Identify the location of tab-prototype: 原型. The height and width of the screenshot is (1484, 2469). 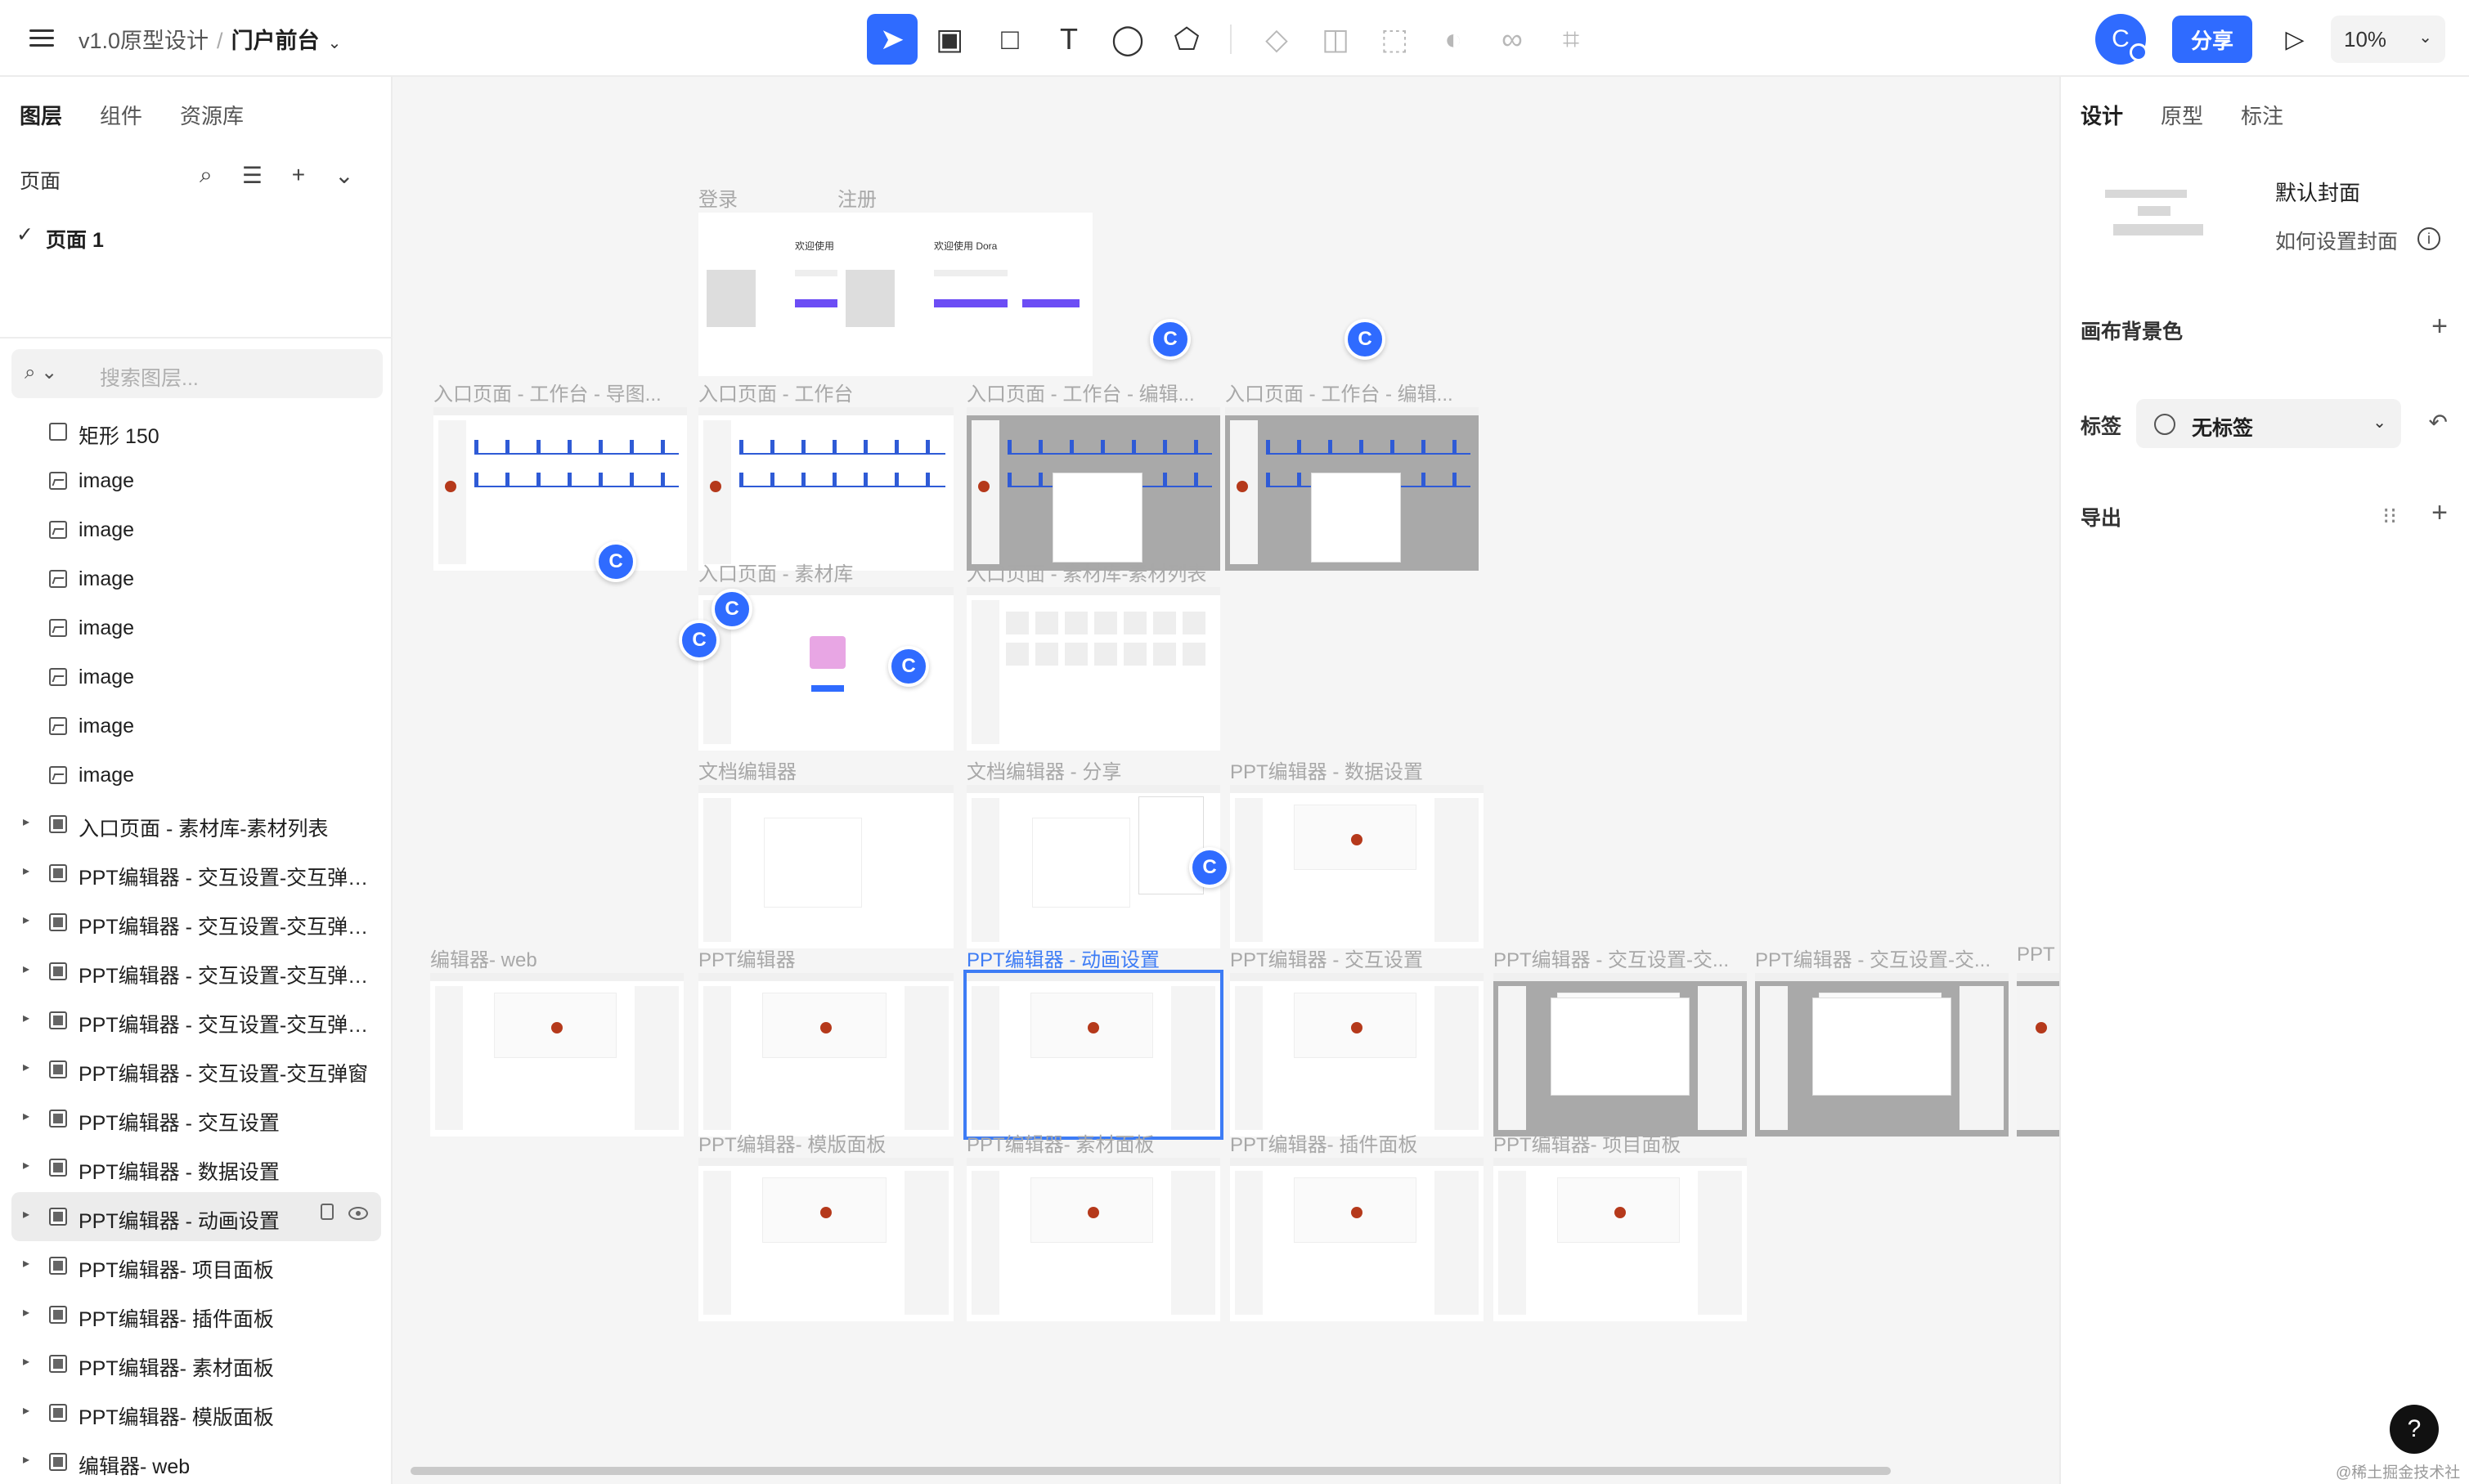
(2182, 115).